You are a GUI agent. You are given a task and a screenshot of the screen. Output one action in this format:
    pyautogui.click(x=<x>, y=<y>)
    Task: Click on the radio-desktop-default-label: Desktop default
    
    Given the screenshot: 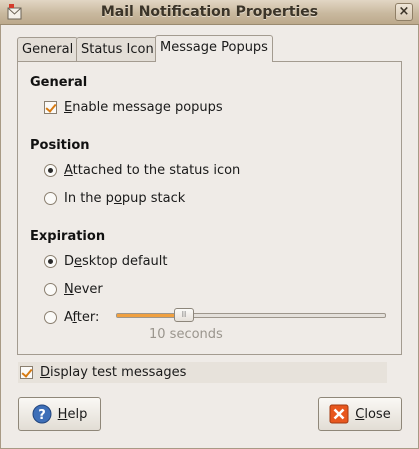 What is the action you would take?
    pyautogui.click(x=116, y=261)
    